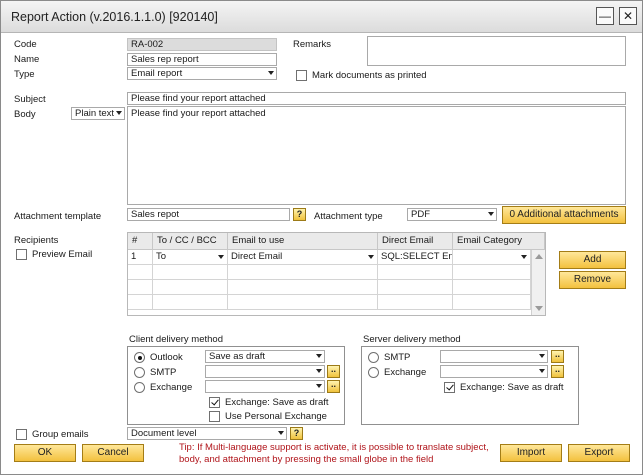 This screenshot has width=643, height=475. Describe the element at coordinates (30, 99) in the screenshot. I see `subject-label: Subject` at that location.